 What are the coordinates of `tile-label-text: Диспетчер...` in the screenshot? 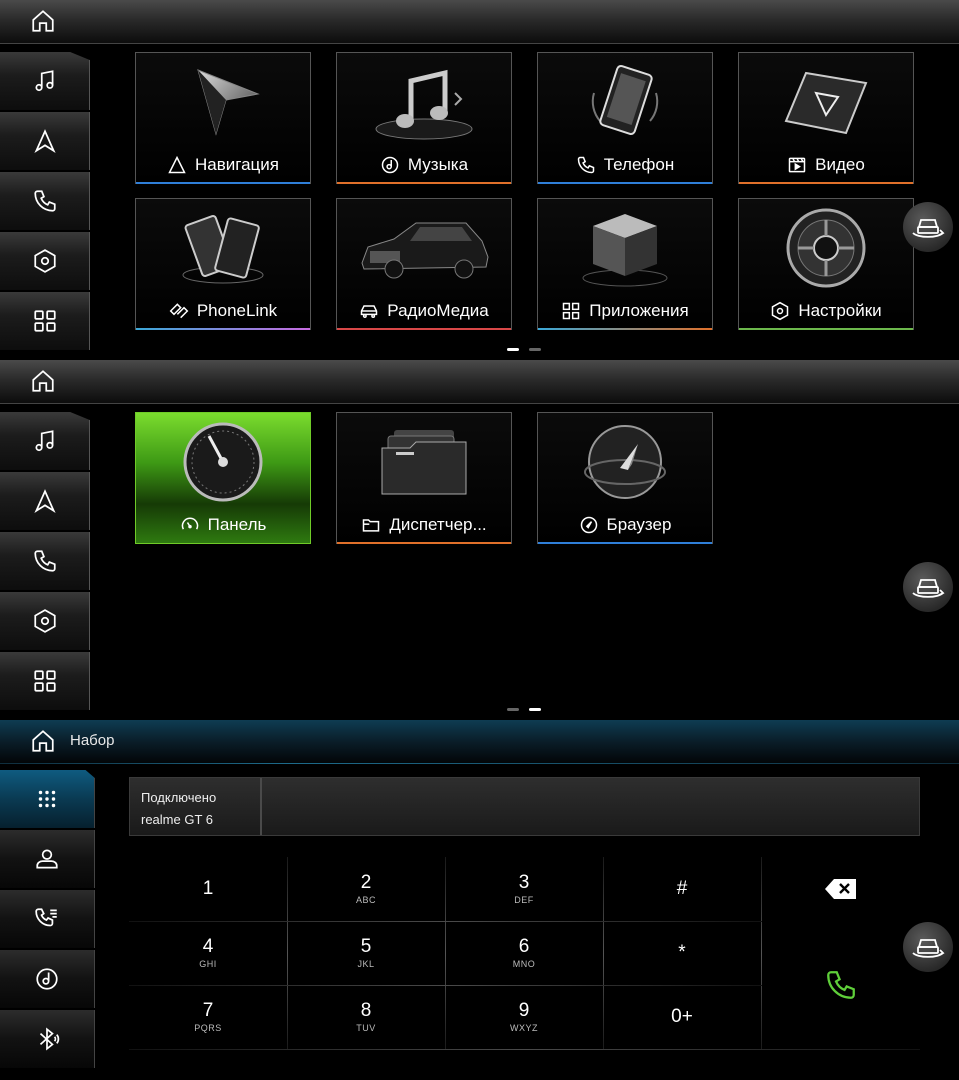 It's located at (438, 524).